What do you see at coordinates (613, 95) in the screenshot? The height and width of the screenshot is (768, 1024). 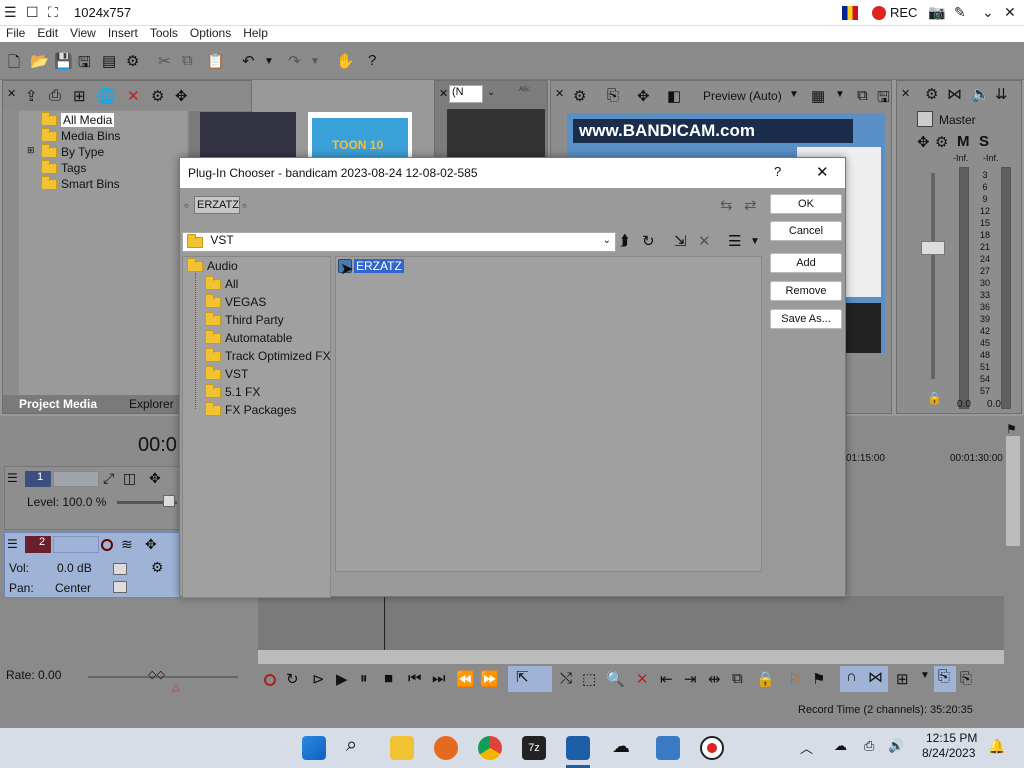 I see `external-monitor-icon: ⎘` at bounding box center [613, 95].